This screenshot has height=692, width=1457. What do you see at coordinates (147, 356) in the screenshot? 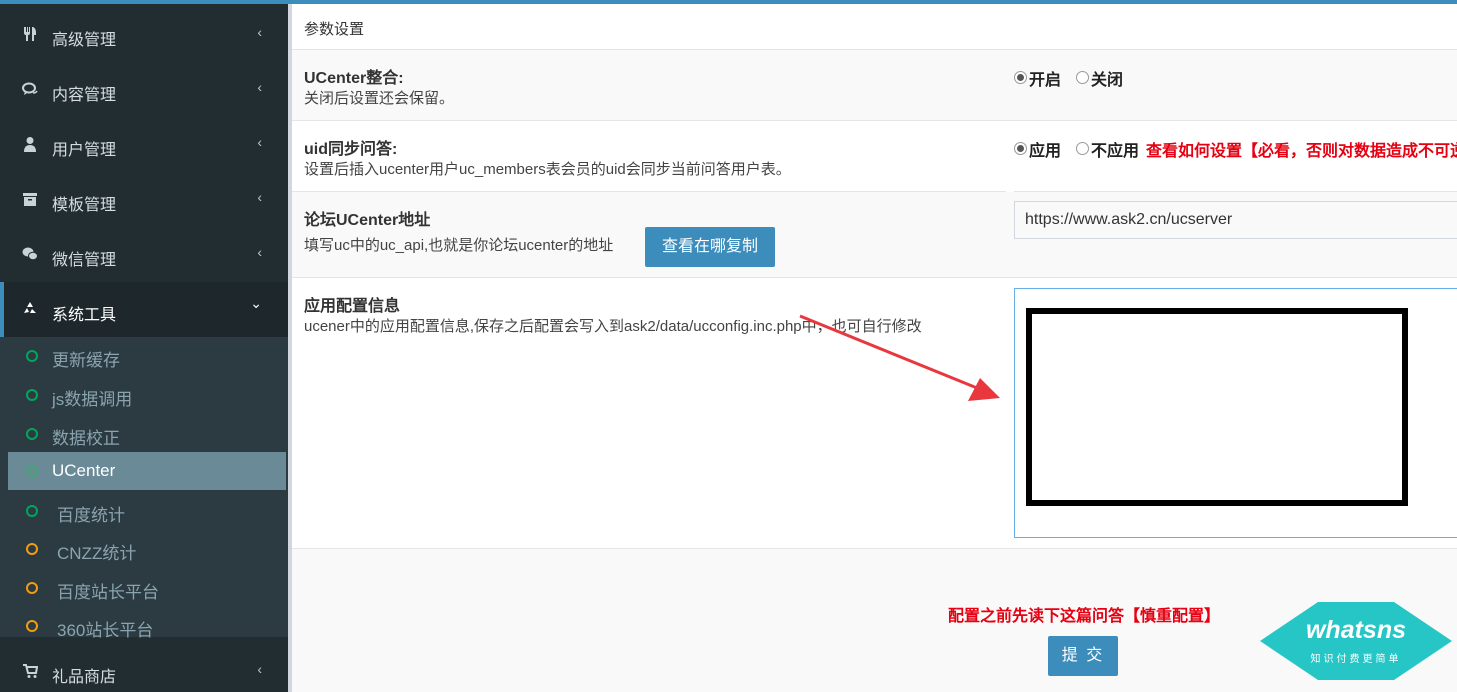
I see `submenu-item-update-cache: 更新缓存` at bounding box center [147, 356].